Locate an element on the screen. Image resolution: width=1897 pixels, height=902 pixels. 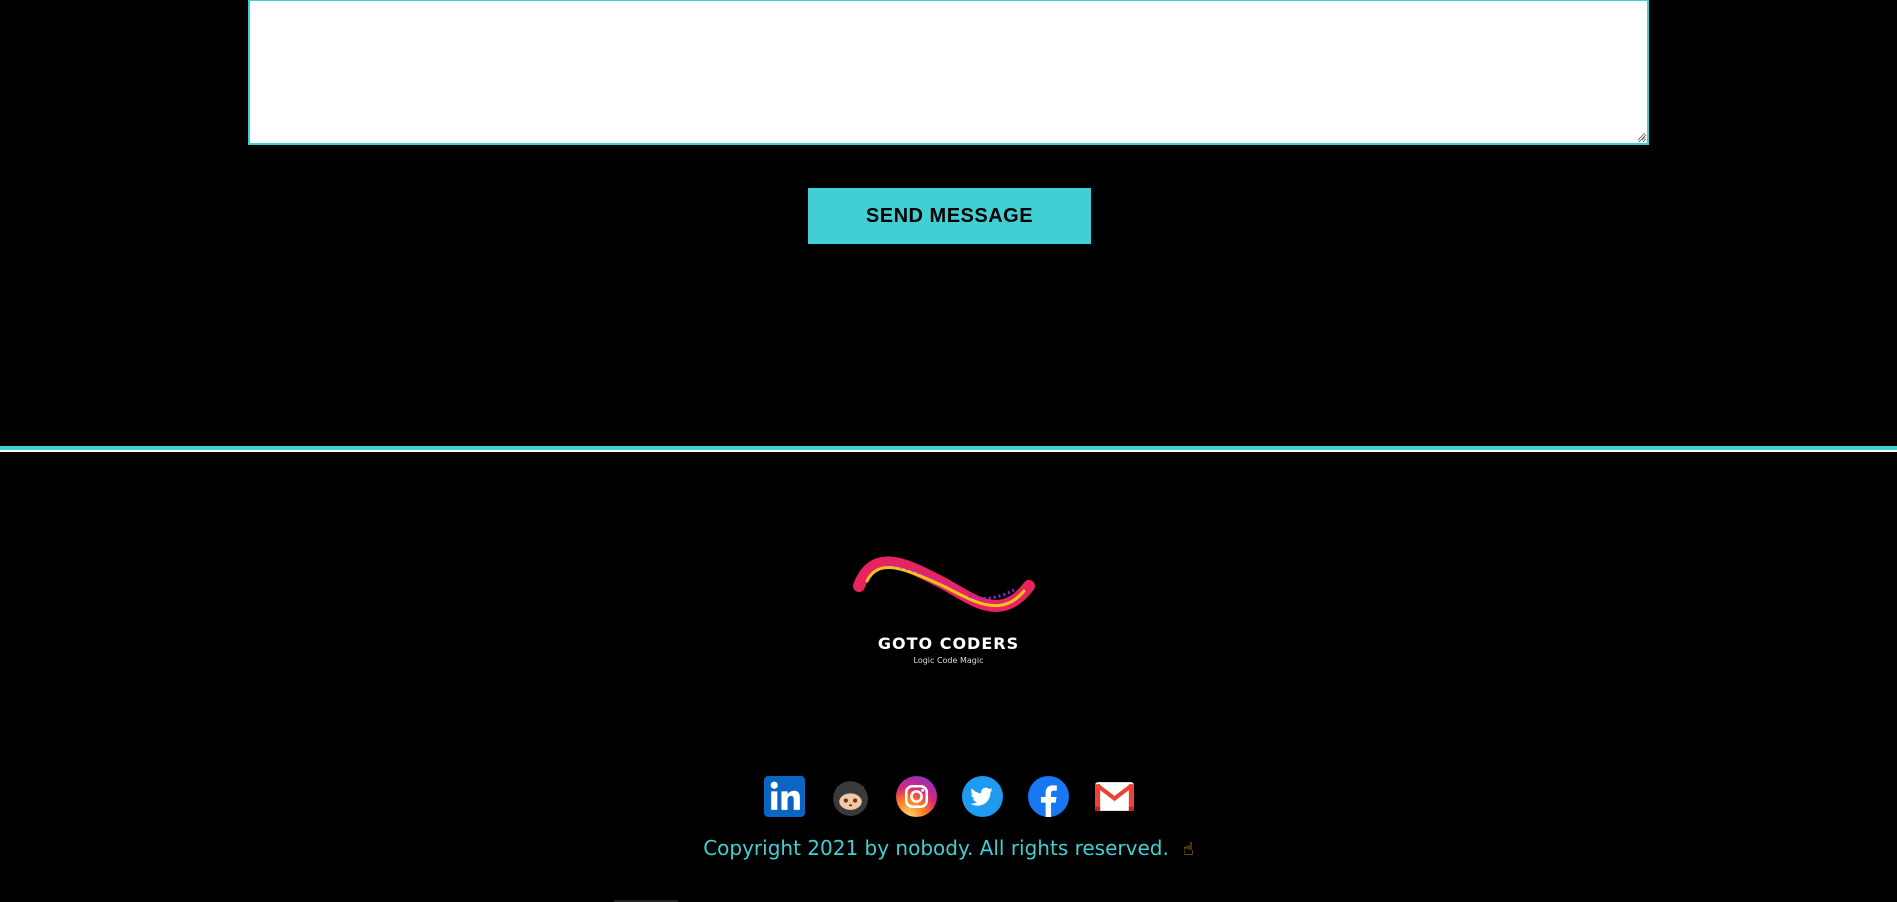
gmail-icon is located at coordinates (1114, 796).